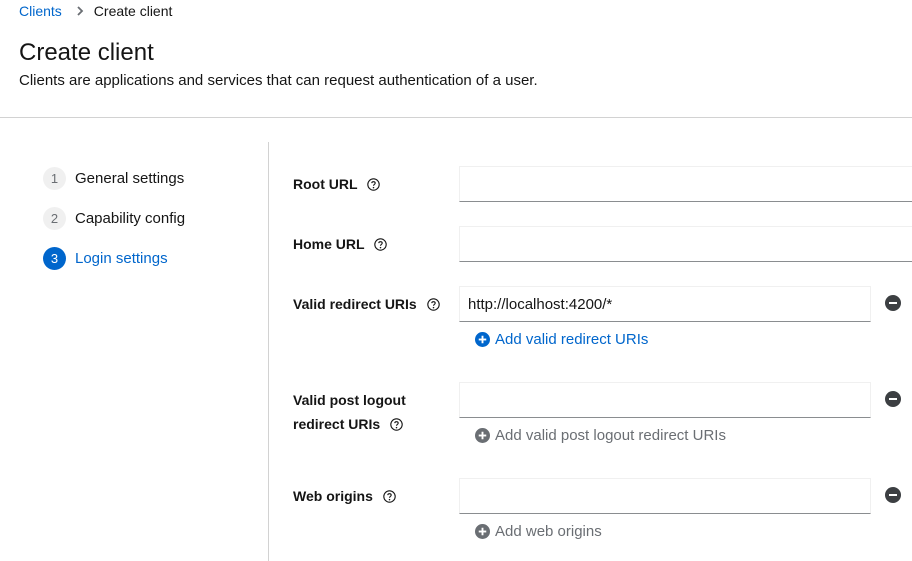 This screenshot has width=912, height=561. I want to click on web-origins-input, so click(665, 496).